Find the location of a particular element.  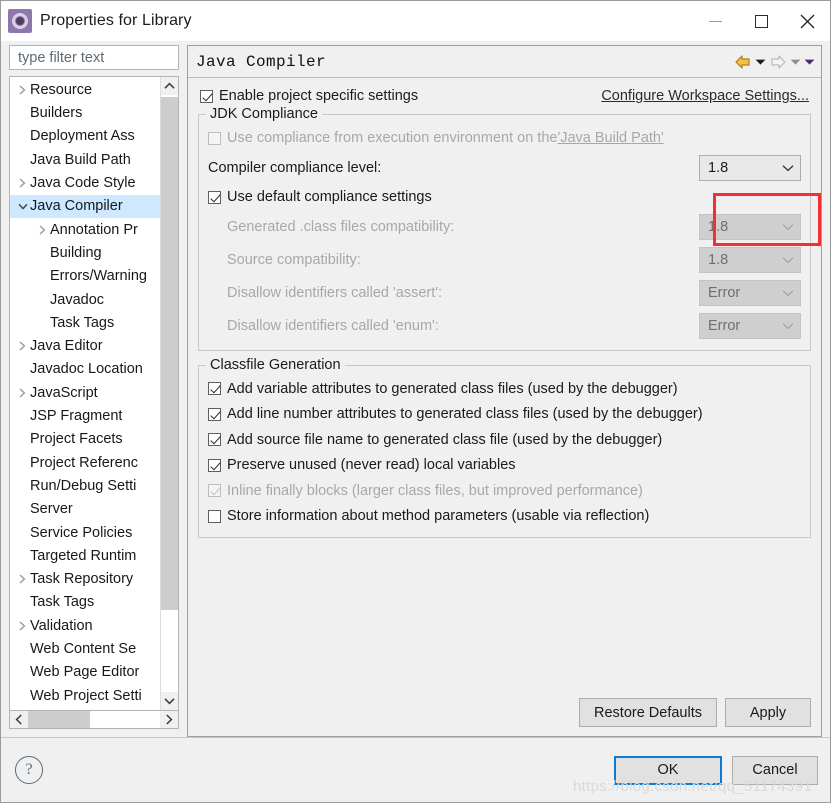

use-default-compliance-settings-label: Use default compliance settings is located at coordinates (329, 196).